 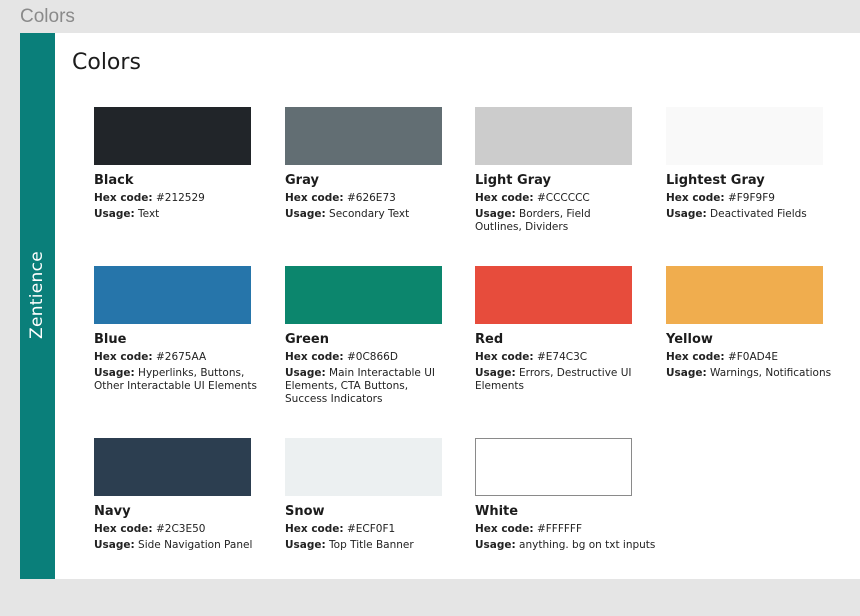 I want to click on hex-code-line: Hex code: #CCCCCC, so click(x=567, y=198).